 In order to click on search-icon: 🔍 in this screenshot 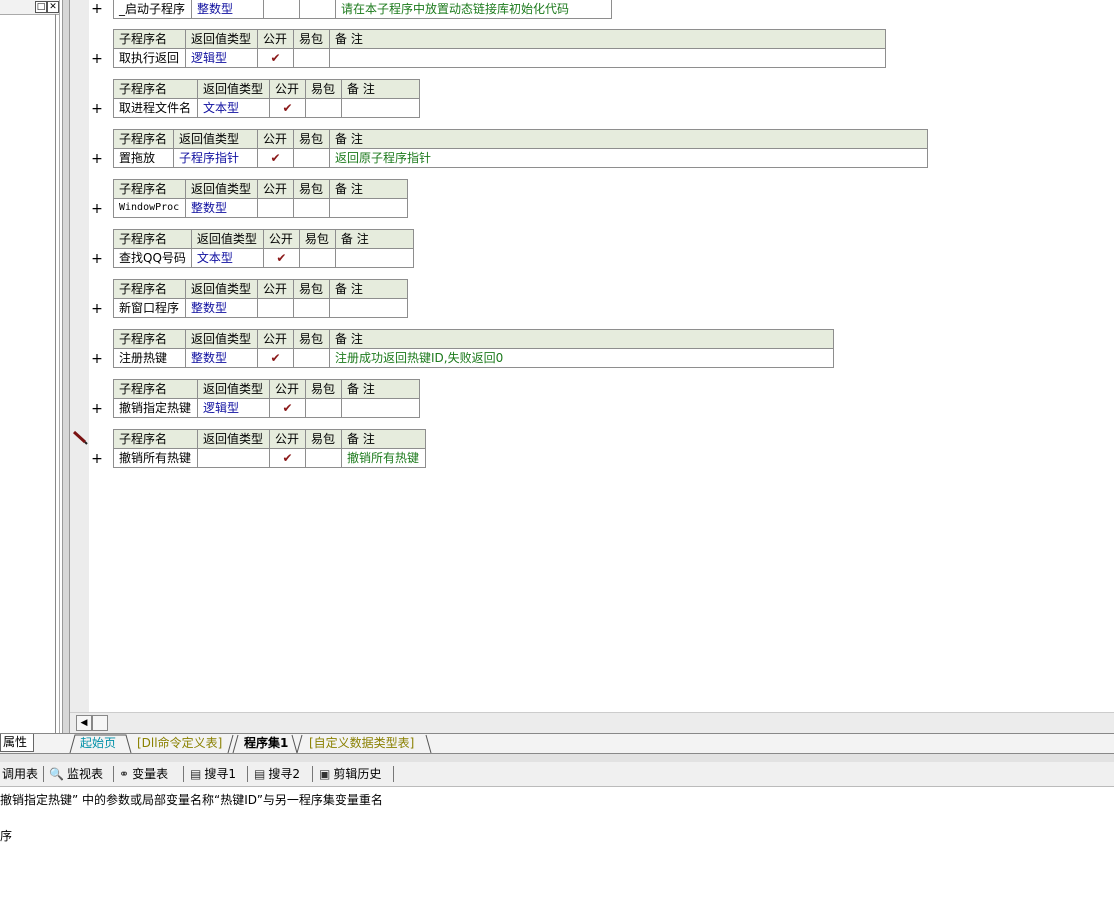, I will do `click(56, 774)`.